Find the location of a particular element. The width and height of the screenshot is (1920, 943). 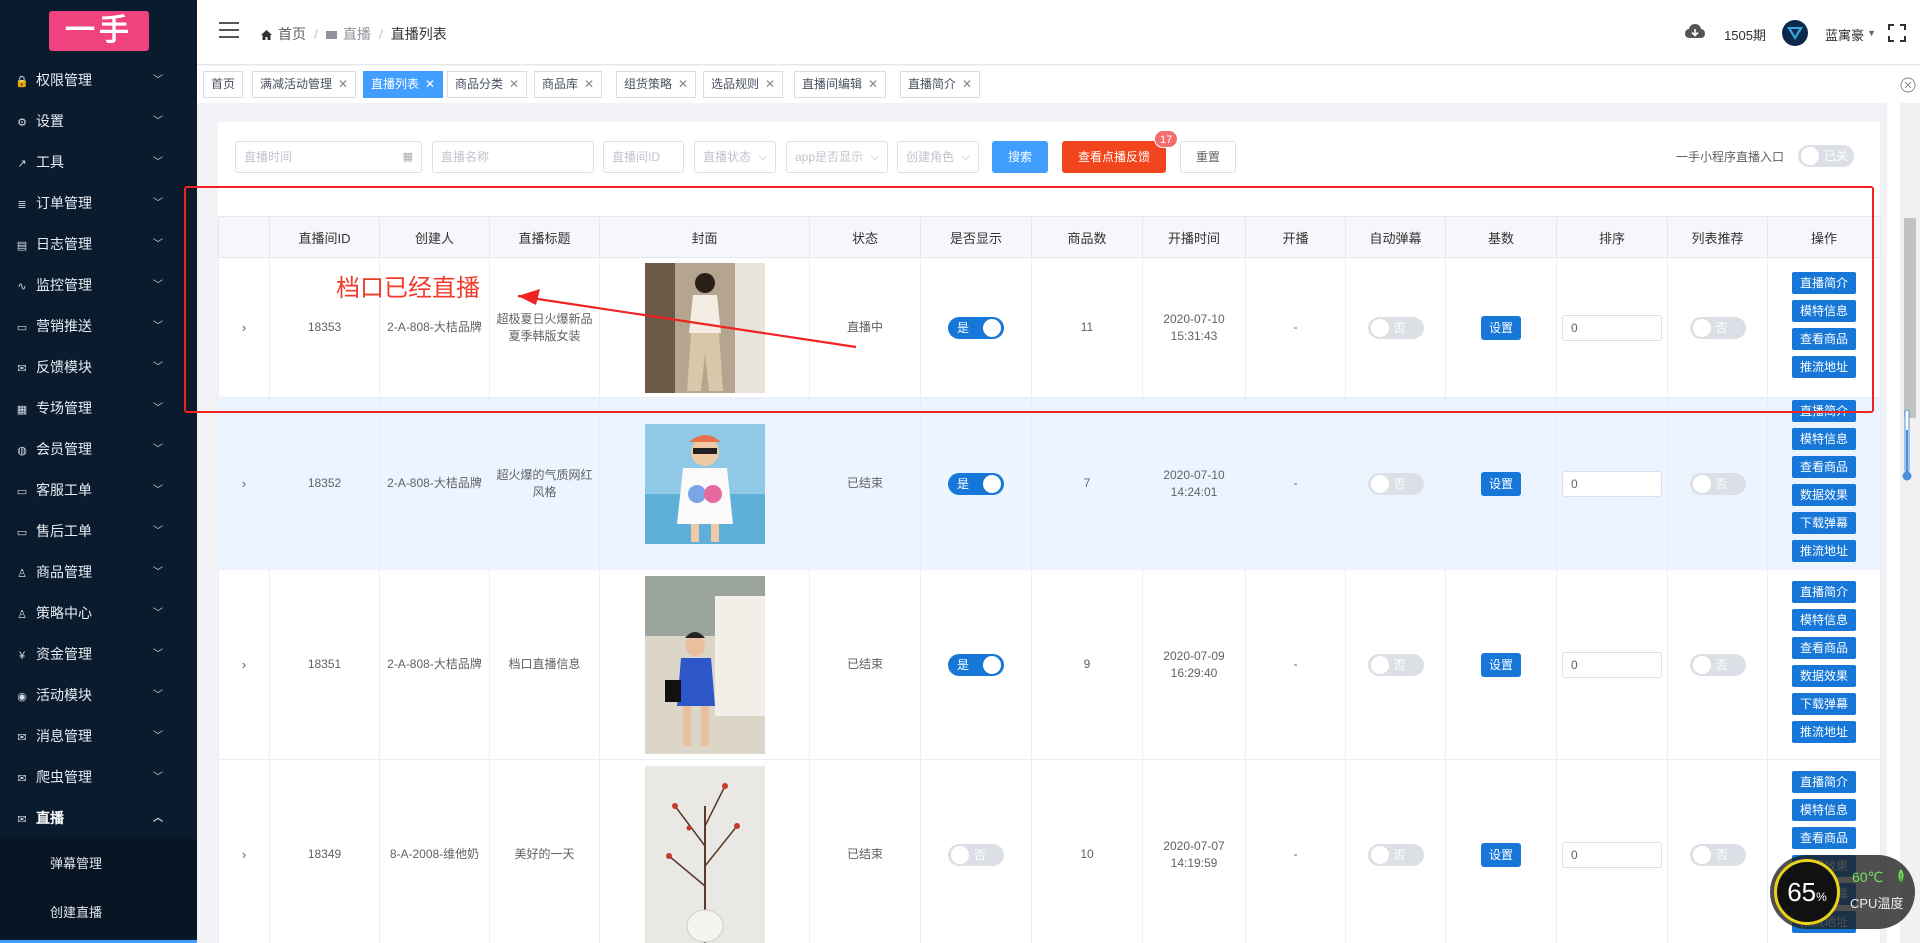

vertical-scrollbar is located at coordinates (1910, 523).